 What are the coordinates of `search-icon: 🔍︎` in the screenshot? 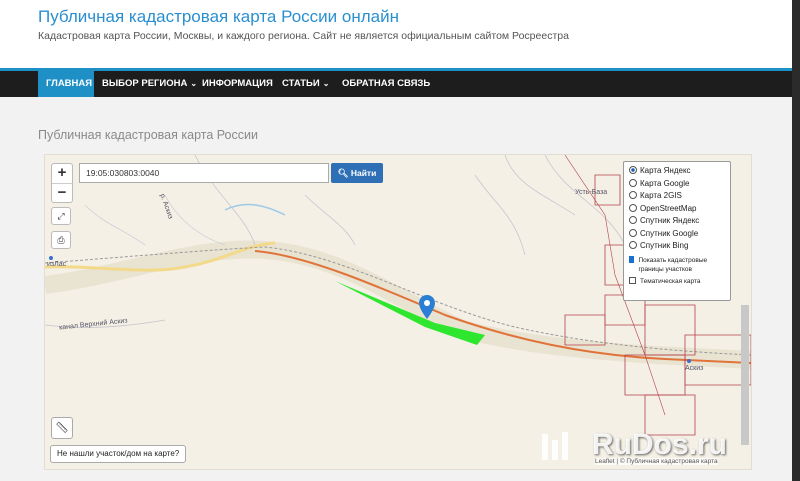 It's located at (343, 173).